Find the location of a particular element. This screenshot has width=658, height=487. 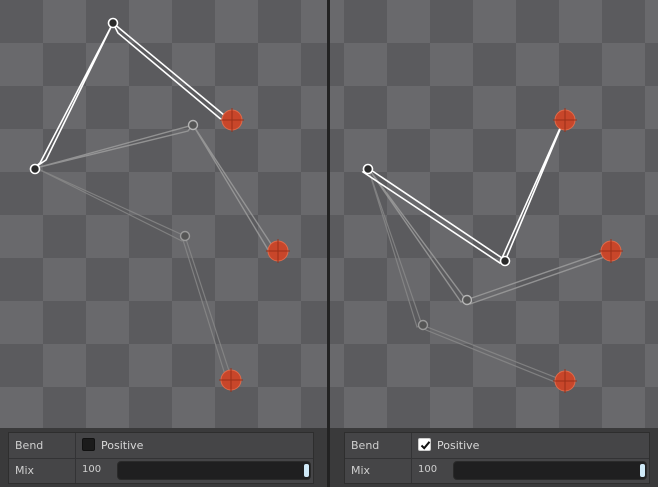

ik-properties-panel-left: Bend Positive Mix 100 is located at coordinates (161, 458).